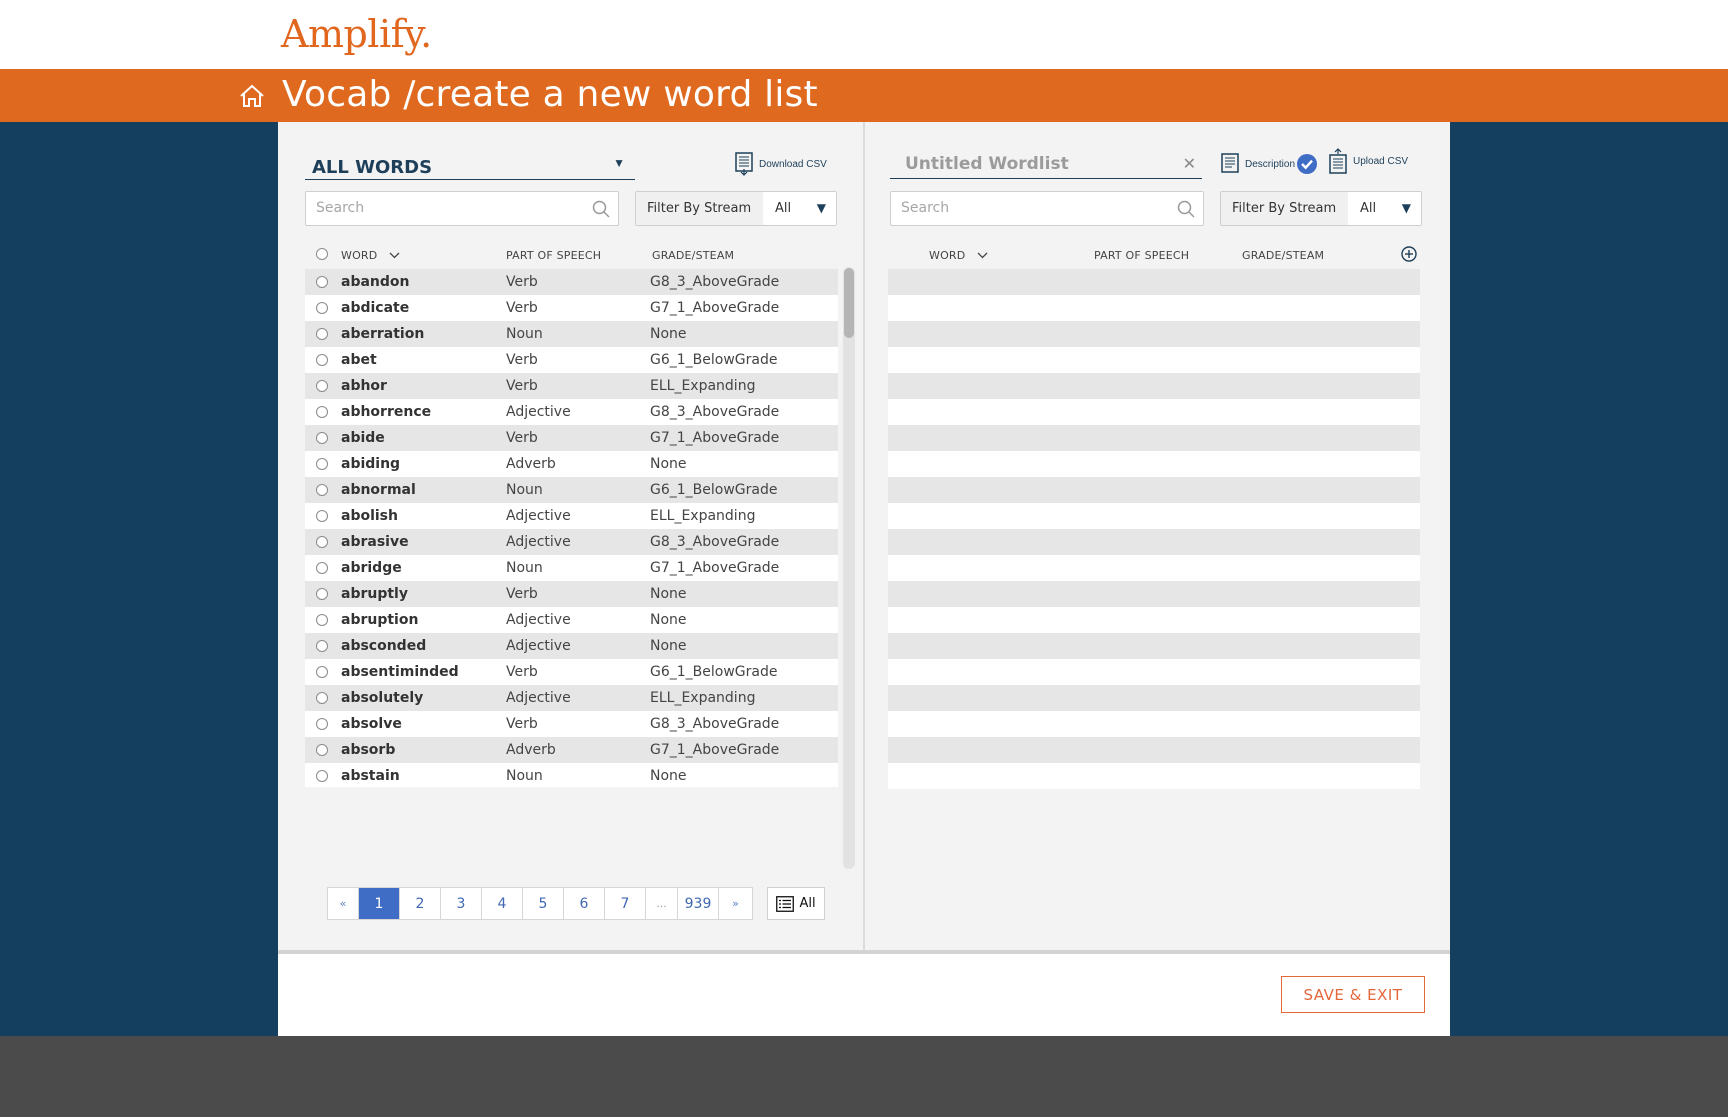 This screenshot has width=1728, height=1117. I want to click on word-row: abruptly Verb None, so click(571, 594).